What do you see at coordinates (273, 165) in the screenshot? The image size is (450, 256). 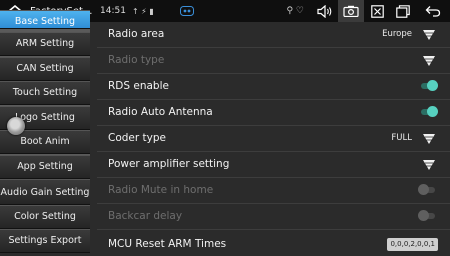 I see `setting-power-amplifier: Power amplifier setting` at bounding box center [273, 165].